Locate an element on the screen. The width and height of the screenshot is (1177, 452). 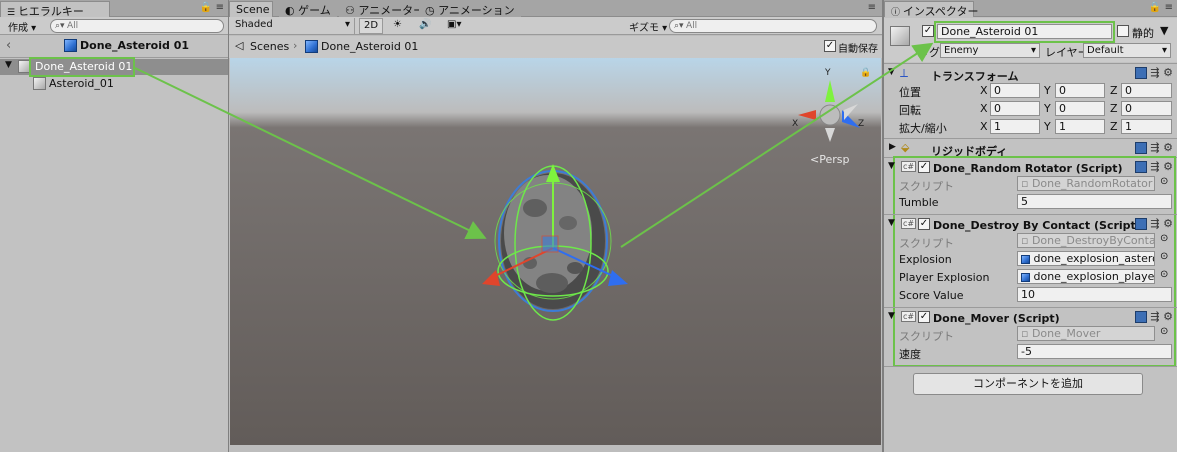
collapse-triangle-icon: ▶ is located at coordinates (892, 147).